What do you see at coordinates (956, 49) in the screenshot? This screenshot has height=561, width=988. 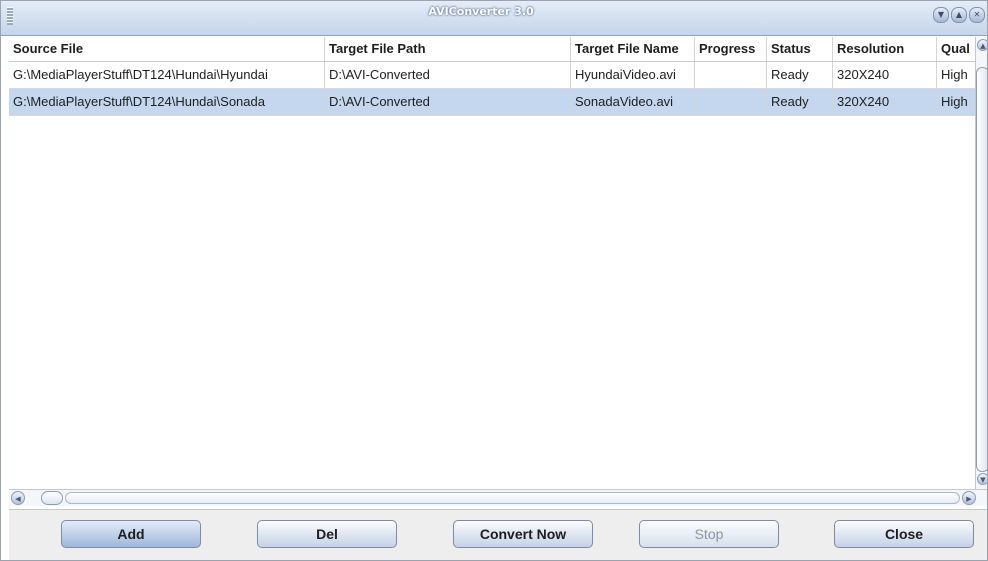 I see `column-header-quality: Qual` at bounding box center [956, 49].